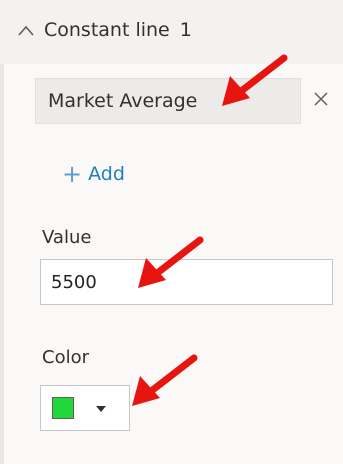 Image resolution: width=343 pixels, height=464 pixels. What do you see at coordinates (65, 357) in the screenshot?
I see `color-label: Color` at bounding box center [65, 357].